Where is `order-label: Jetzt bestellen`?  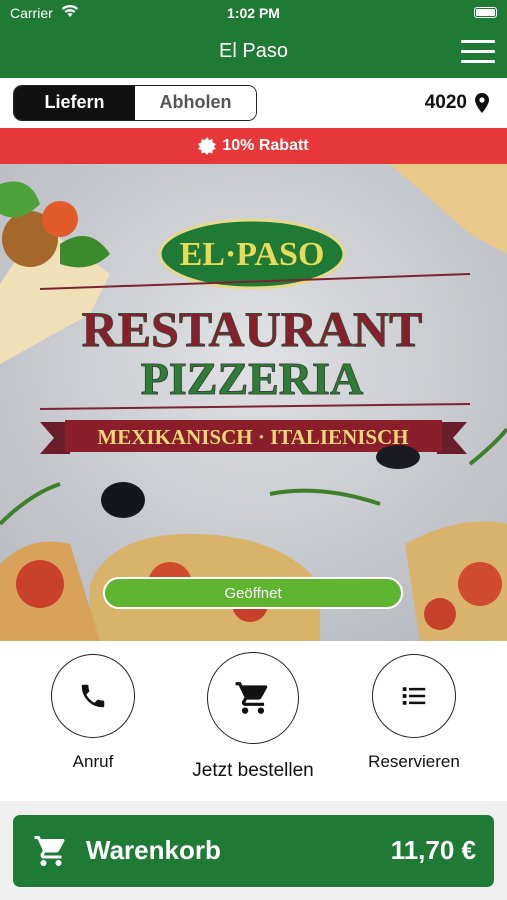
order-label: Jetzt bestellen is located at coordinates (253, 770).